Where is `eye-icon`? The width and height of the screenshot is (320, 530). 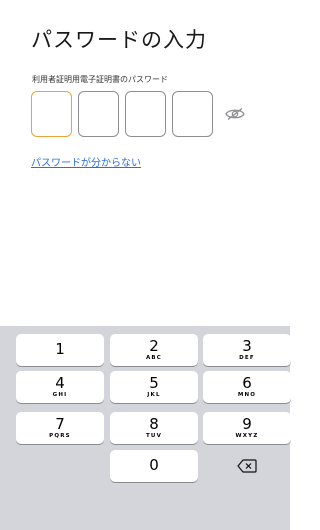
eye-icon is located at coordinates (235, 114).